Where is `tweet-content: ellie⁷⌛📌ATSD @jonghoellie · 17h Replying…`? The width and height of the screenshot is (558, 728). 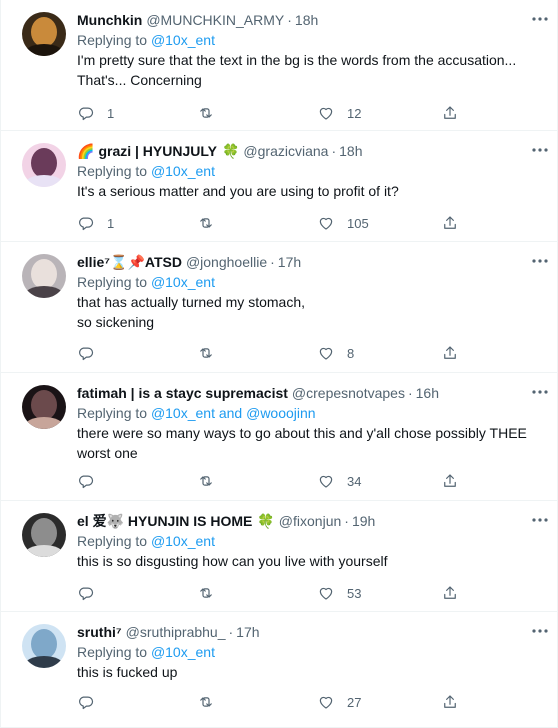
tweet-content: ellie⁷⌛📌ATSD @jonghoellie · 17h Replying… is located at coordinates (310, 292).